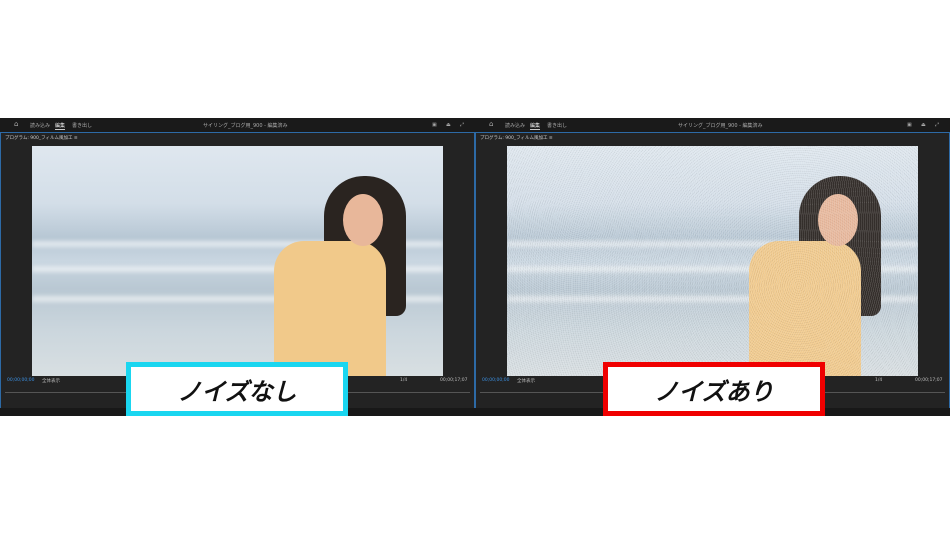  I want to click on label-with-noise: ノイズあり, so click(714, 389).